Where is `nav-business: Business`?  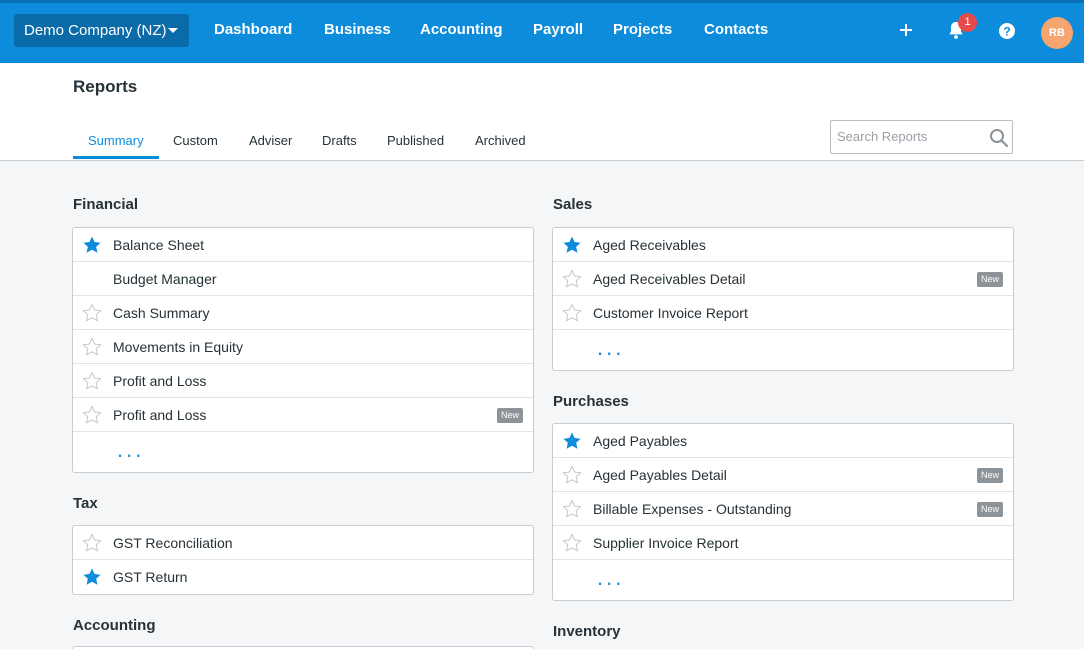 nav-business: Business is located at coordinates (357, 29).